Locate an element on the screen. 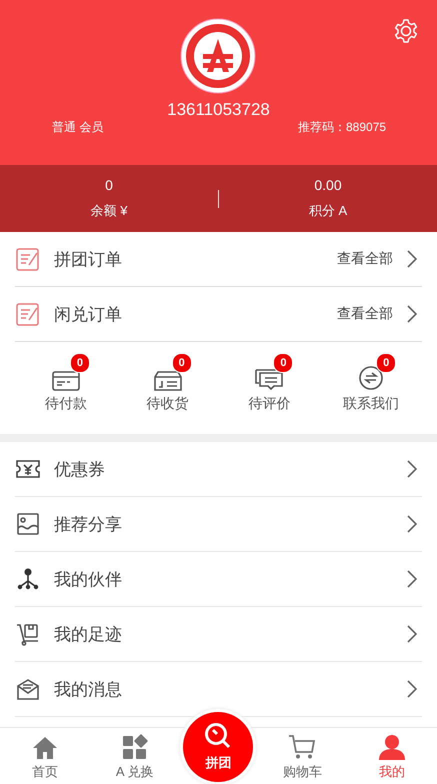 This screenshot has height=784, width=437. tab-item: A 兑换 is located at coordinates (135, 756).